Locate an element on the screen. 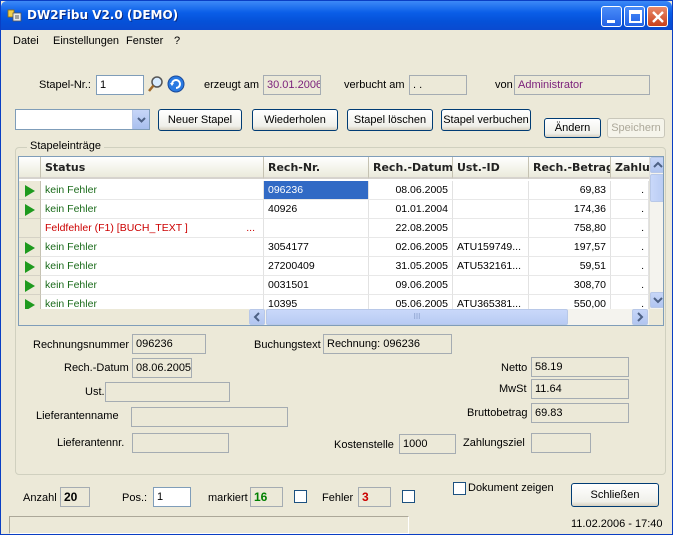 The image size is (673, 535). close-button is located at coordinates (657, 16).